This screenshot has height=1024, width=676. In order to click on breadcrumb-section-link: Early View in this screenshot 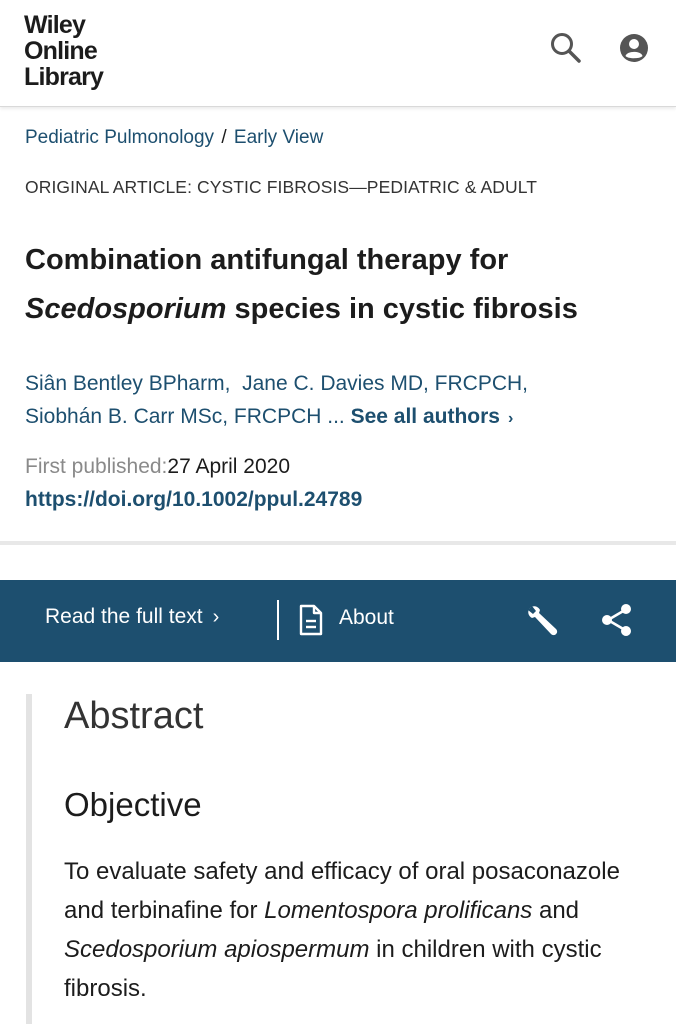, I will do `click(278, 137)`.